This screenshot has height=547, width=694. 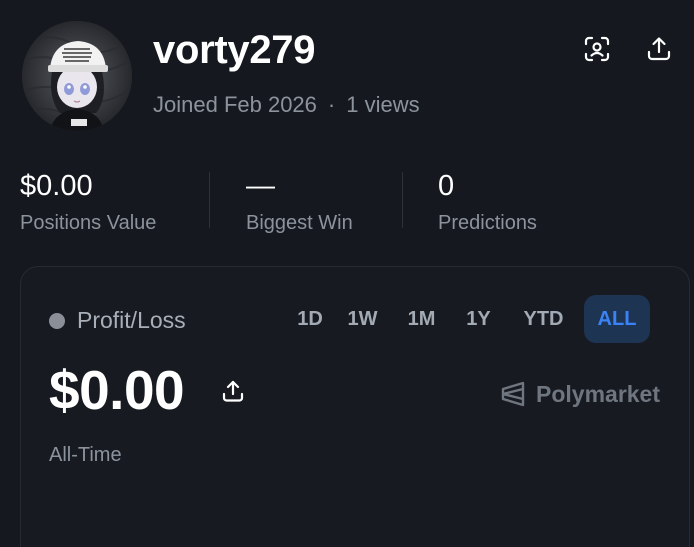 I want to click on share-profile-button, so click(x=659, y=49).